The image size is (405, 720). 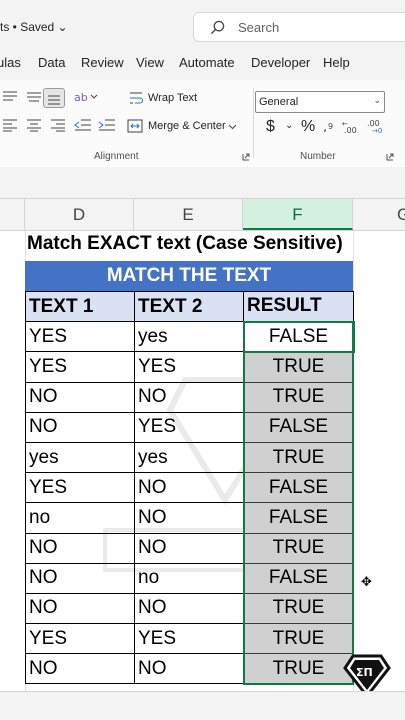 I want to click on align-middle-icon, so click(x=34, y=97).